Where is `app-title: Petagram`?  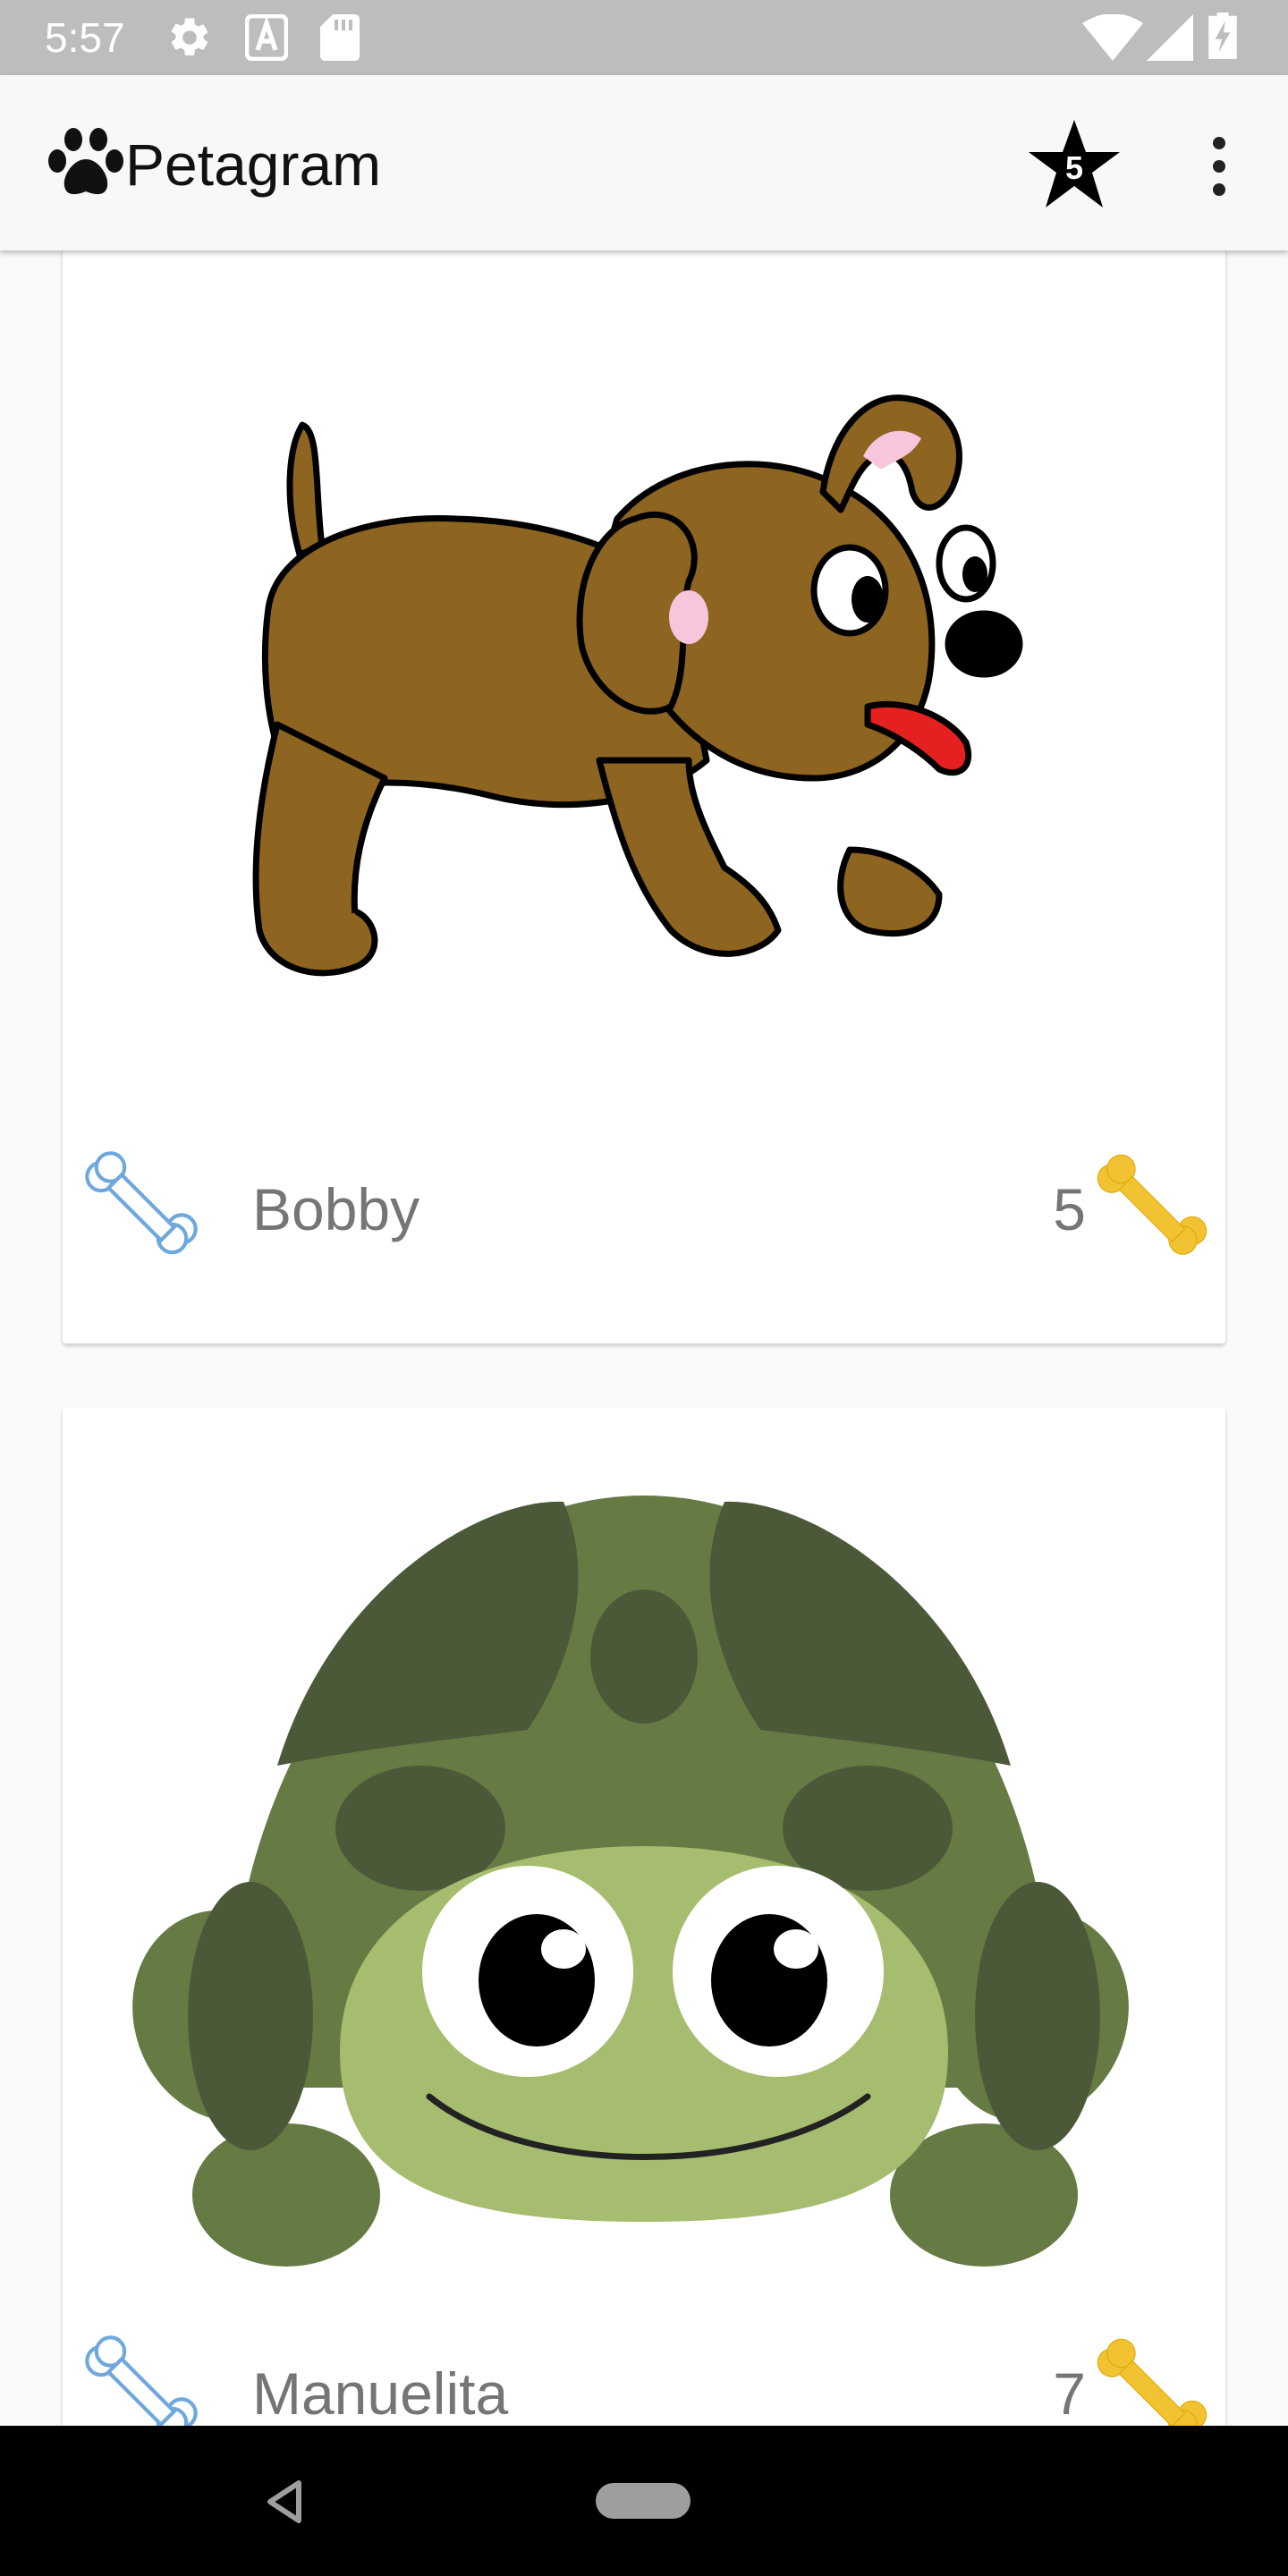
app-title: Petagram is located at coordinates (253, 164).